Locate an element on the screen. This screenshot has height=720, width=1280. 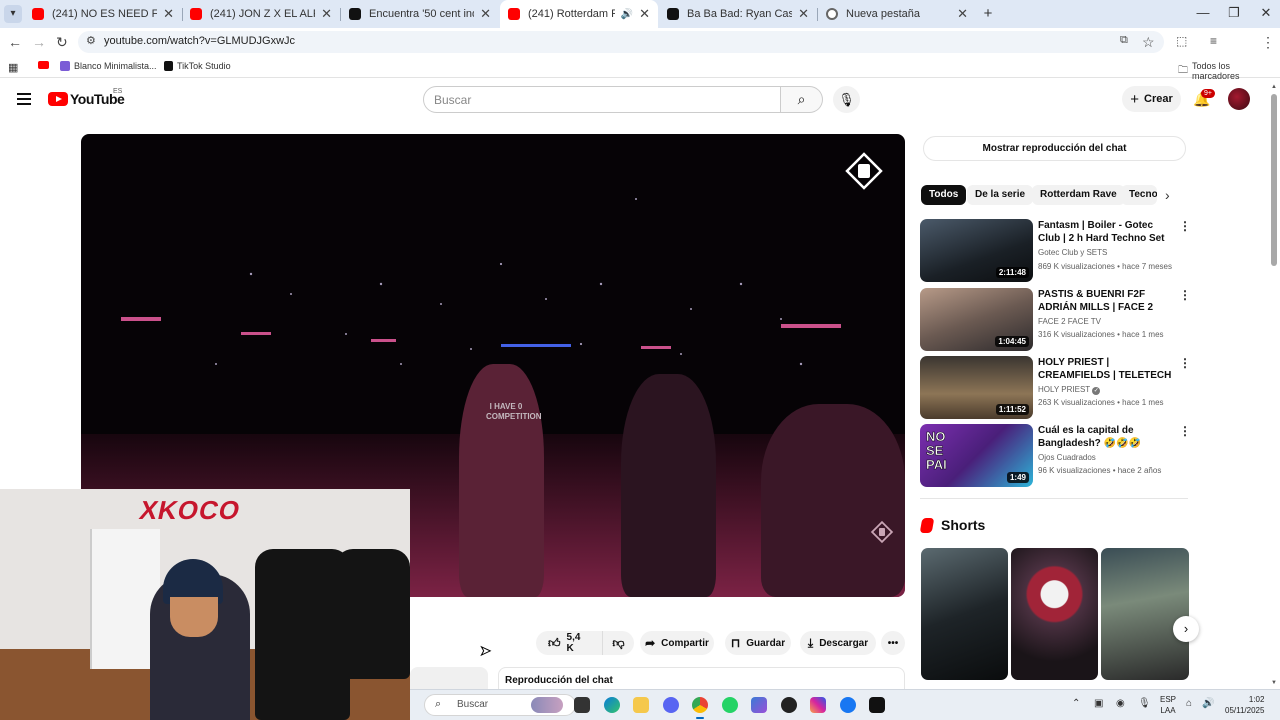
cast-icon: ⧉ is located at coordinates (1124, 40).